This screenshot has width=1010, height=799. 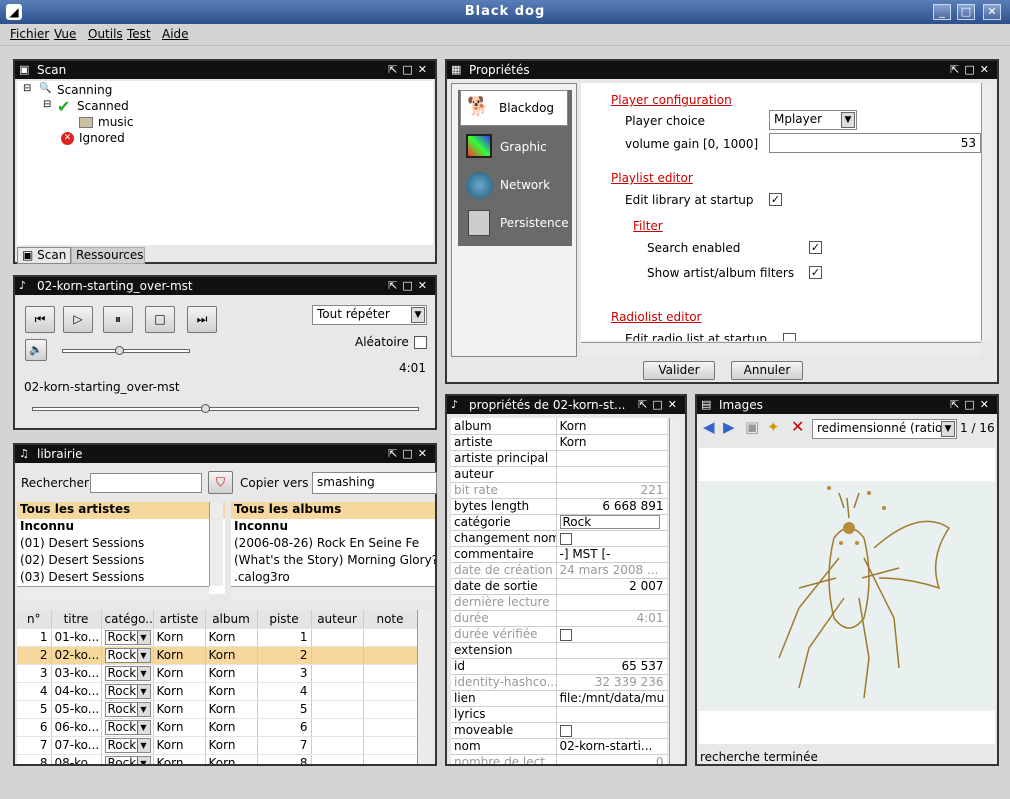 I want to click on filter-icon: ⛉, so click(x=220, y=482).